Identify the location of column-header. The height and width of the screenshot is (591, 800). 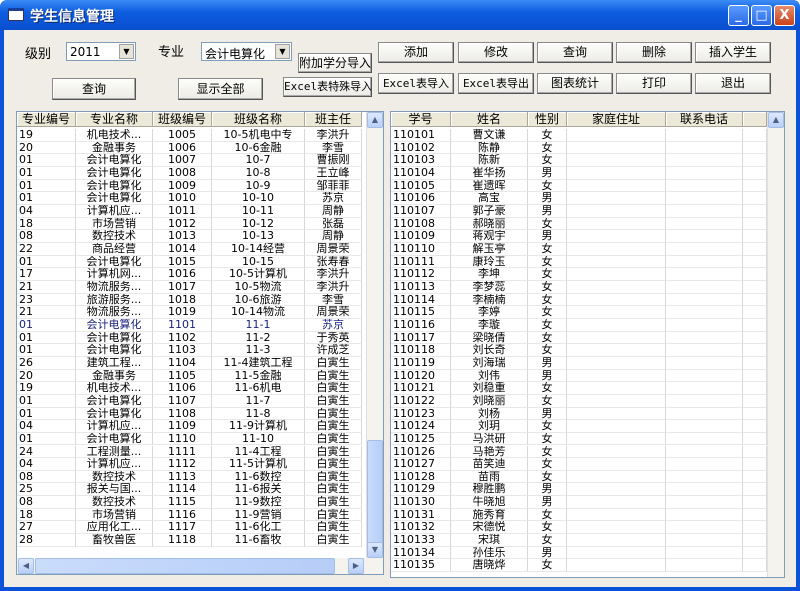
(755, 119).